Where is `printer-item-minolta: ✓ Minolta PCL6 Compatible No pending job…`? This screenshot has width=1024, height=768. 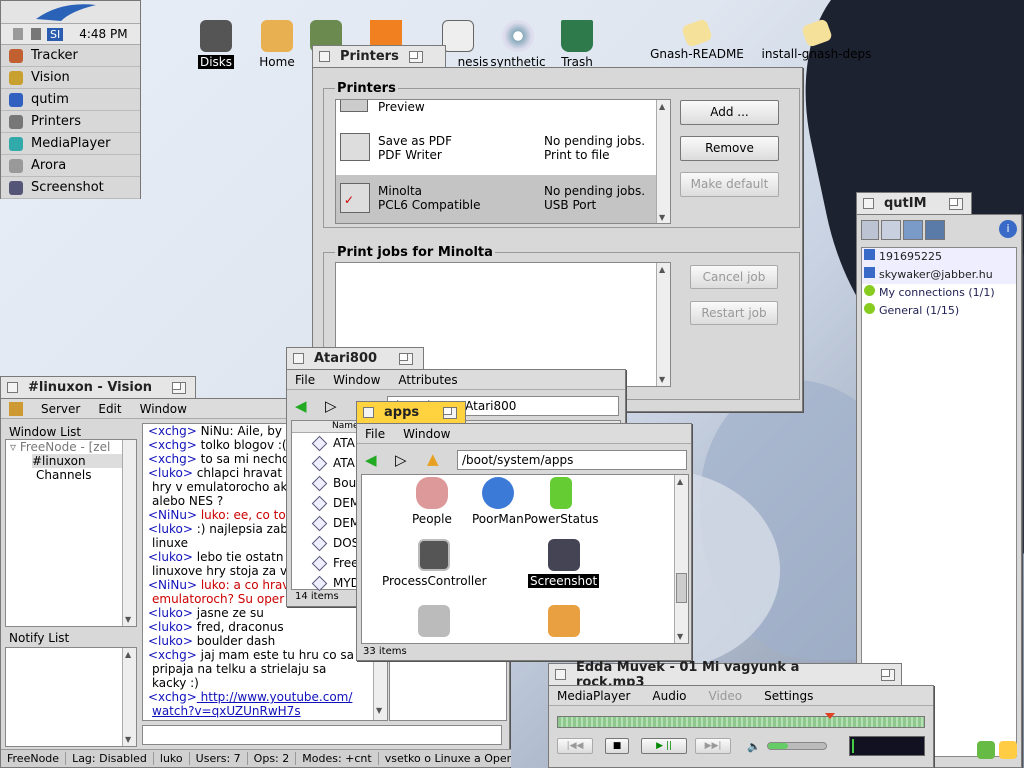 printer-item-minolta: ✓ Minolta PCL6 Compatible No pending job… is located at coordinates (496, 199).